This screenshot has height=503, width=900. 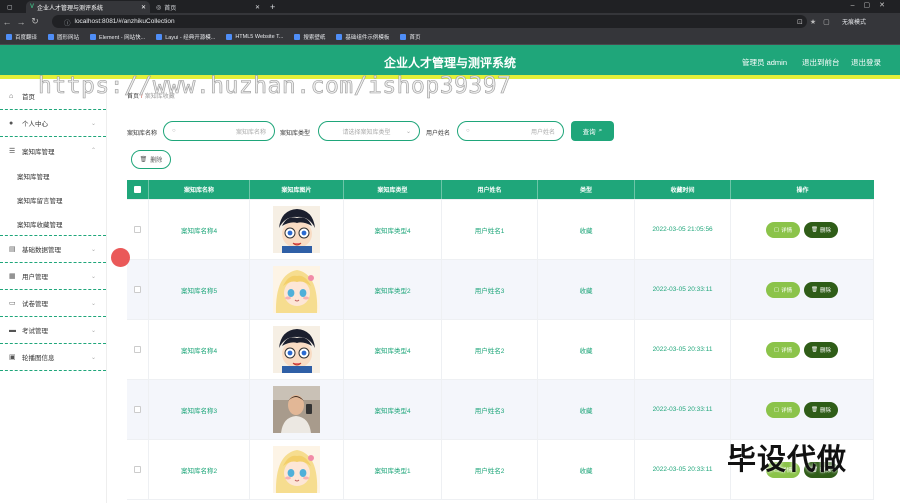 What do you see at coordinates (120, 257) in the screenshot?
I see `cursor-highlight` at bounding box center [120, 257].